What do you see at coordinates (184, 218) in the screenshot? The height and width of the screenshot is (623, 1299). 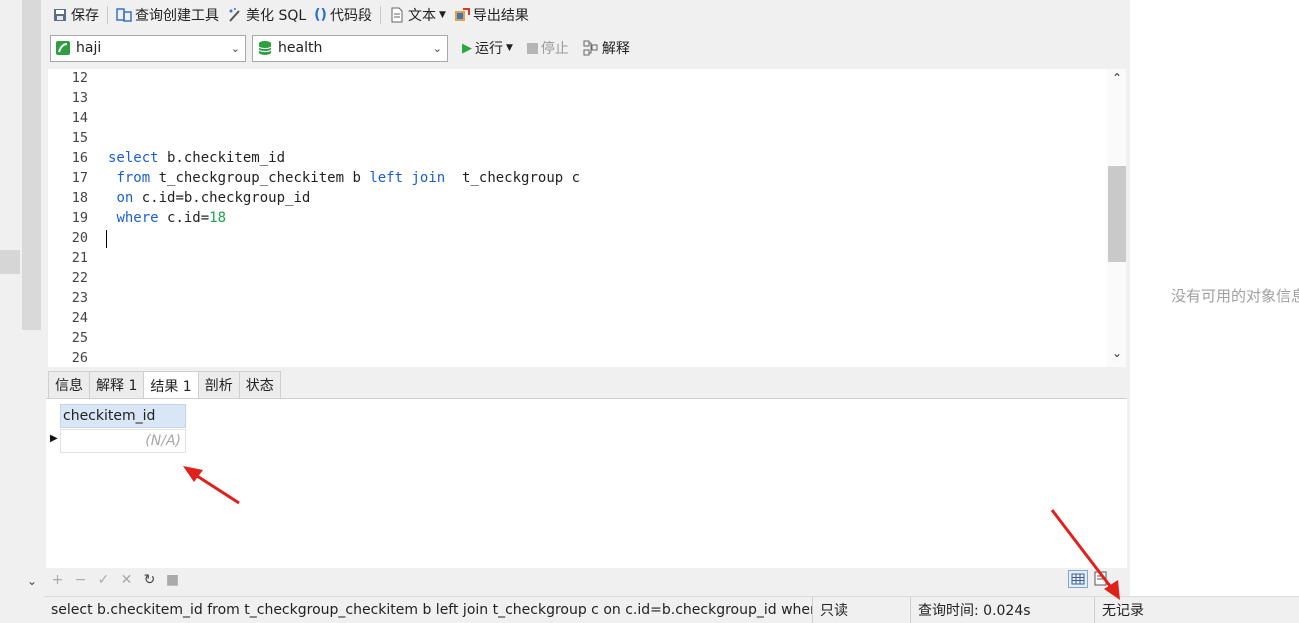 I see `sql-text: c.id=` at bounding box center [184, 218].